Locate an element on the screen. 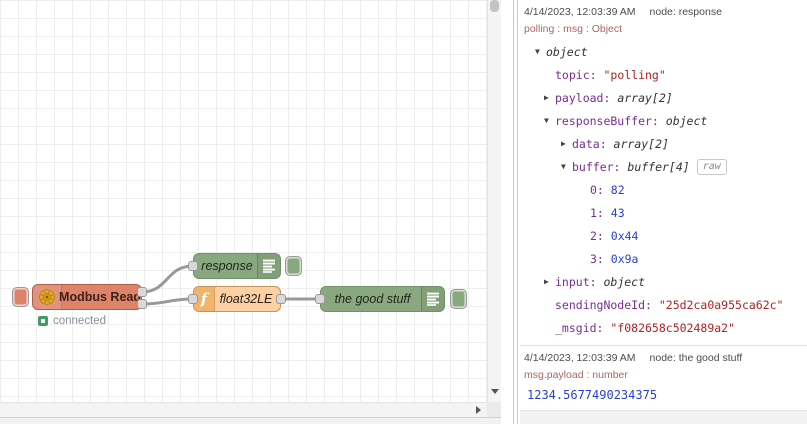 This screenshot has height=424, width=807. node-response: response is located at coordinates (237, 266).